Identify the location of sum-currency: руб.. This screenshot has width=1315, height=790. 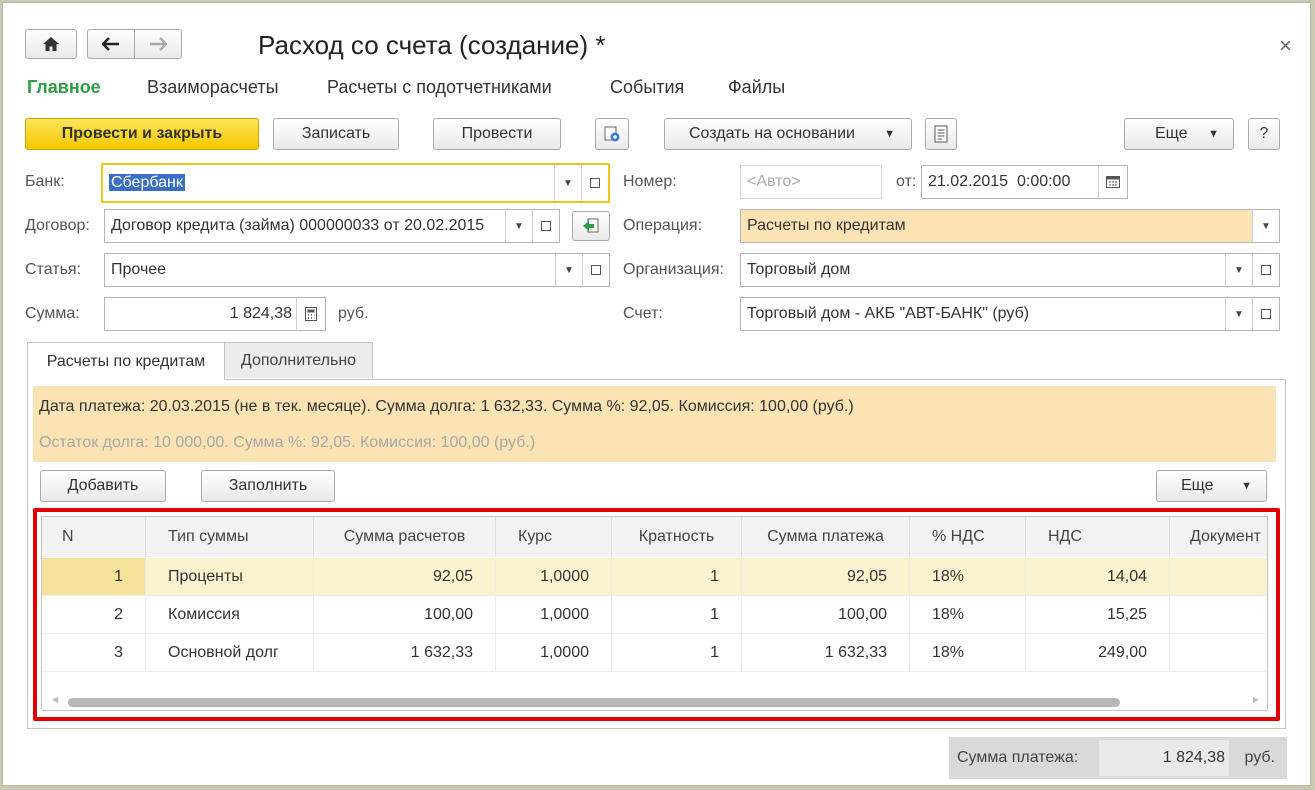
(353, 313).